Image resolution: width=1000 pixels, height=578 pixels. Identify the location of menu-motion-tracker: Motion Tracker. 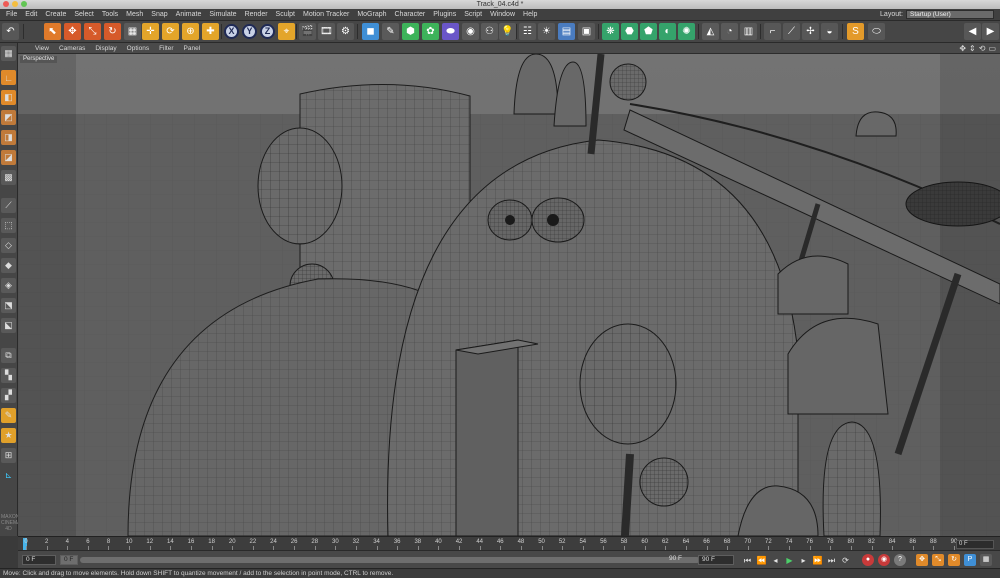
(326, 15).